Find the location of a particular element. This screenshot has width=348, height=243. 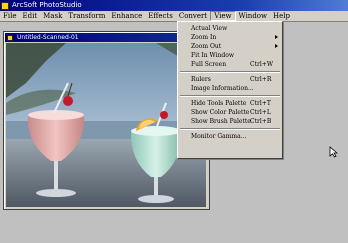

menu-item-label: Show Brush Palette is located at coordinates (221, 121).